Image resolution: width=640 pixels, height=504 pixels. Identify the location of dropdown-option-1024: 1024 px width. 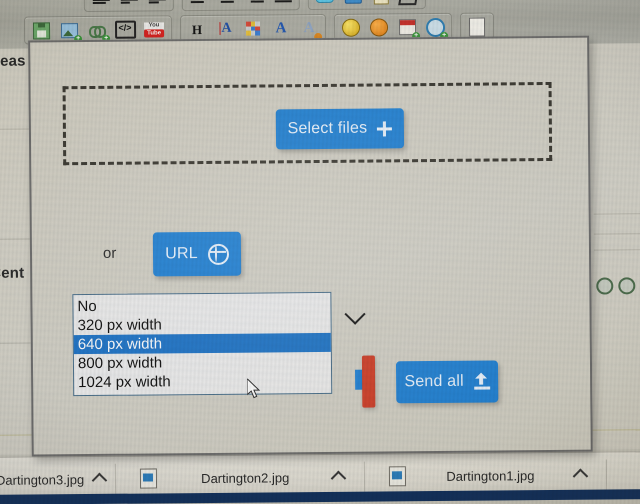
(202, 381).